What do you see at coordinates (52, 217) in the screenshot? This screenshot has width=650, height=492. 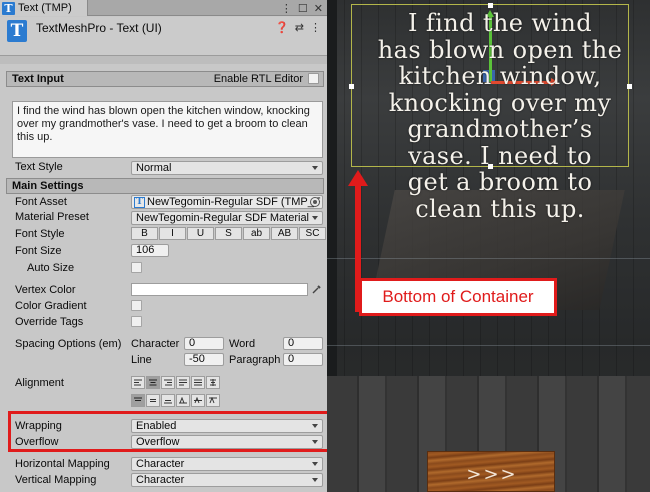 I see `material-preset-label: Material Preset` at bounding box center [52, 217].